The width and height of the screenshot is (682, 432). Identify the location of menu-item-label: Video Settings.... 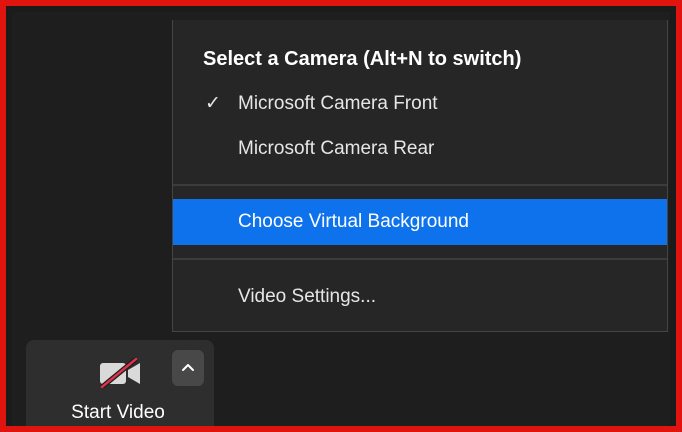
(307, 296).